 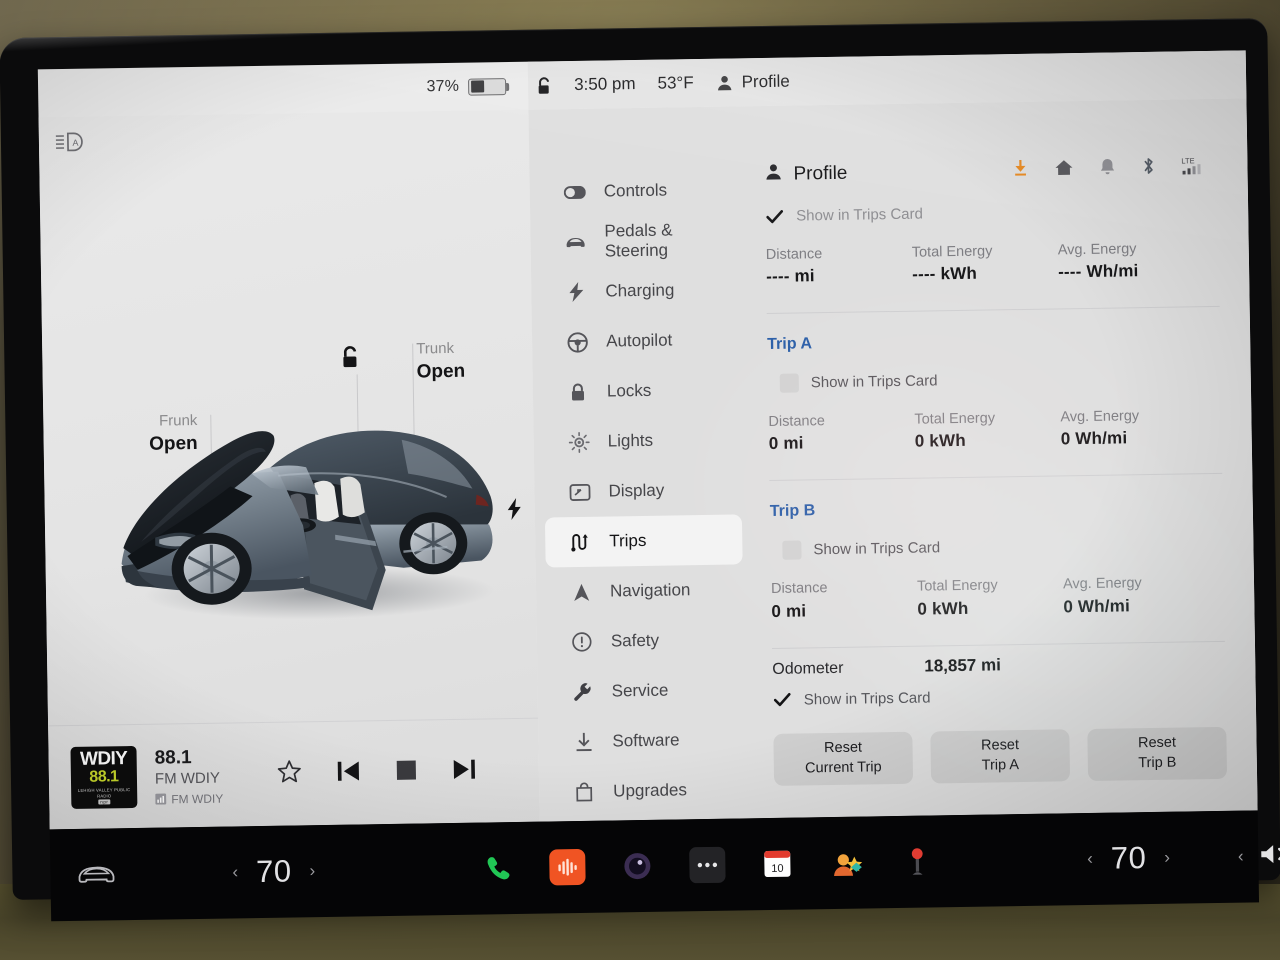 What do you see at coordinates (643, 541) in the screenshot?
I see `sidebar-item-trips: Trips` at bounding box center [643, 541].